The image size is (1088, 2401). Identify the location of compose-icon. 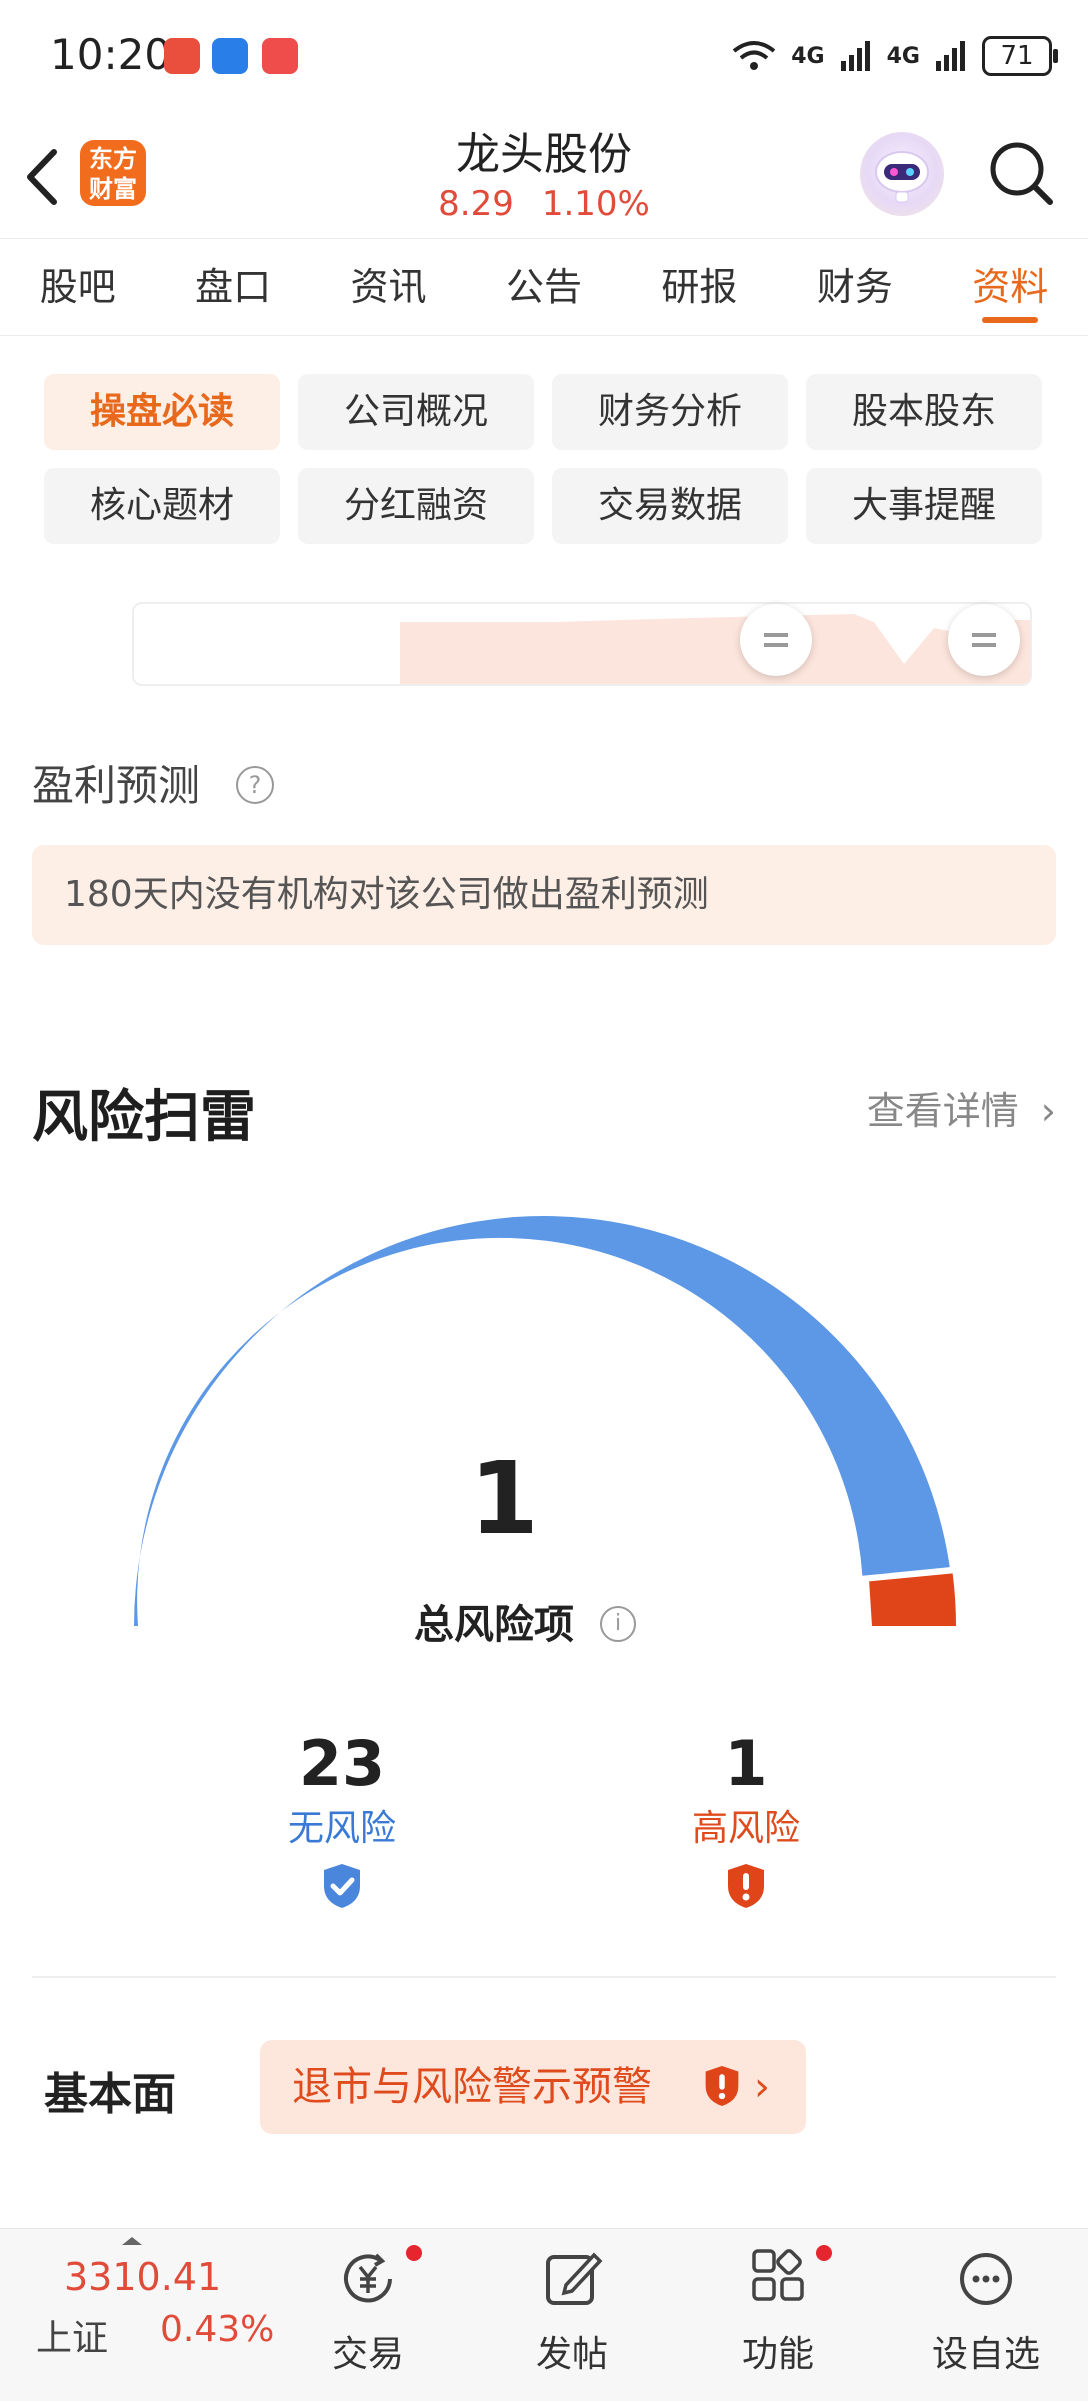
(574, 2278).